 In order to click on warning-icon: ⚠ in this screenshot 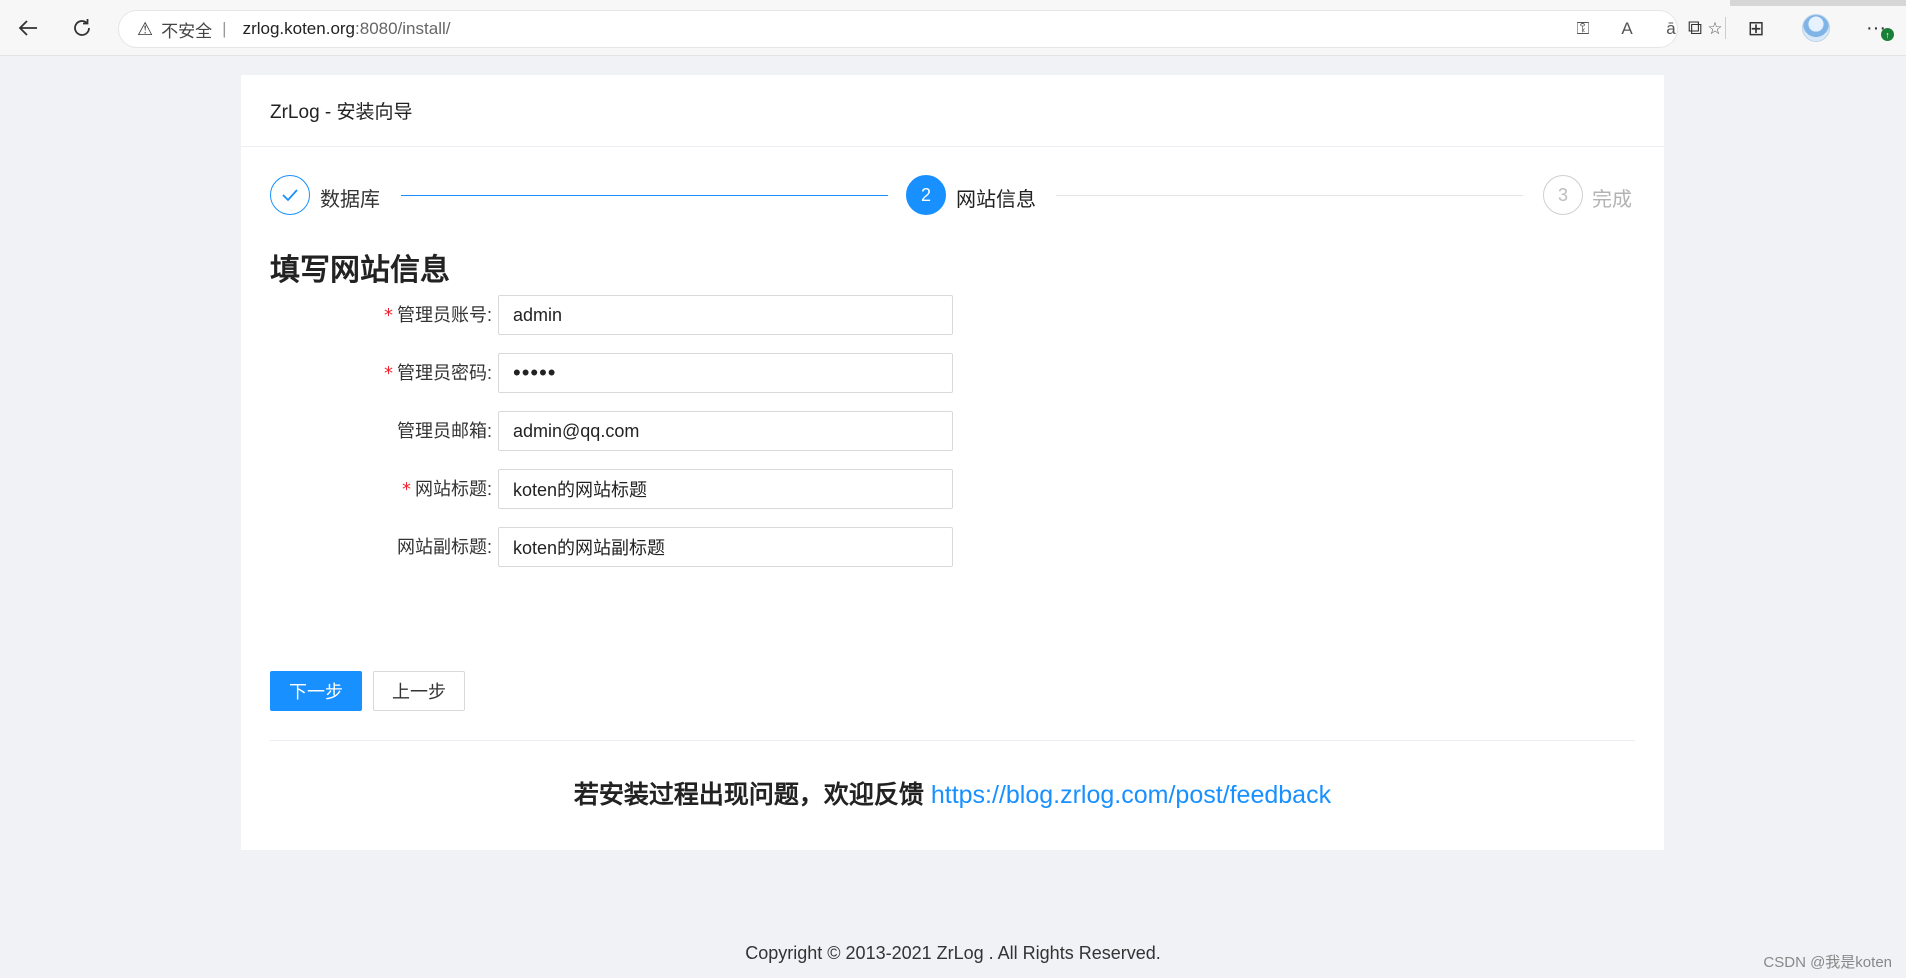, I will do `click(145, 29)`.